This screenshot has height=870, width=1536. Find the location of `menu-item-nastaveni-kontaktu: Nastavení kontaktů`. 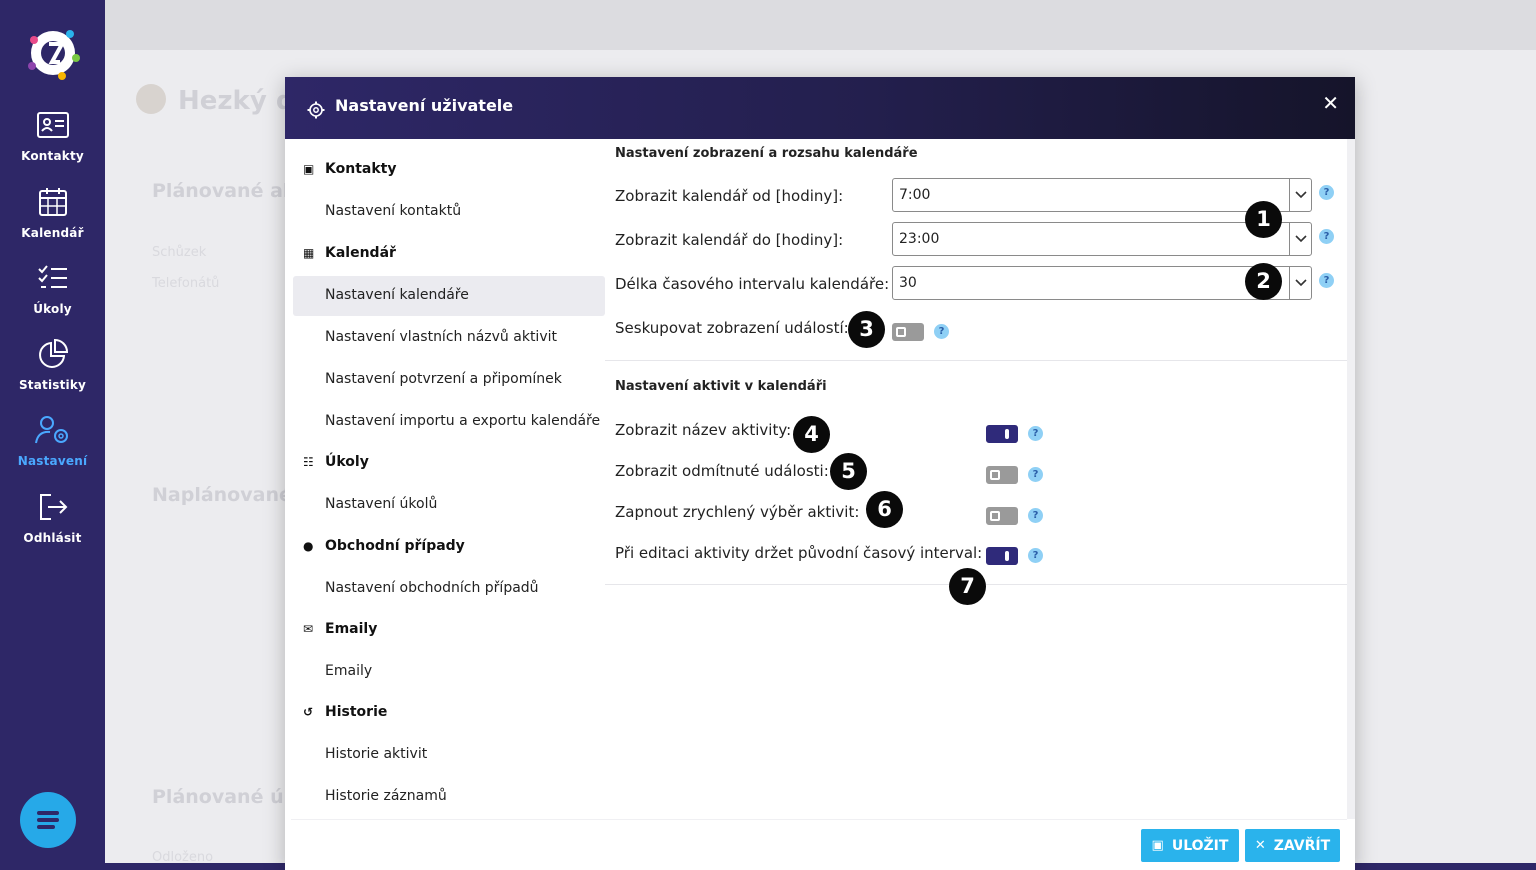

menu-item-nastaveni-kontaktu: Nastavení kontaktů is located at coordinates (393, 211).